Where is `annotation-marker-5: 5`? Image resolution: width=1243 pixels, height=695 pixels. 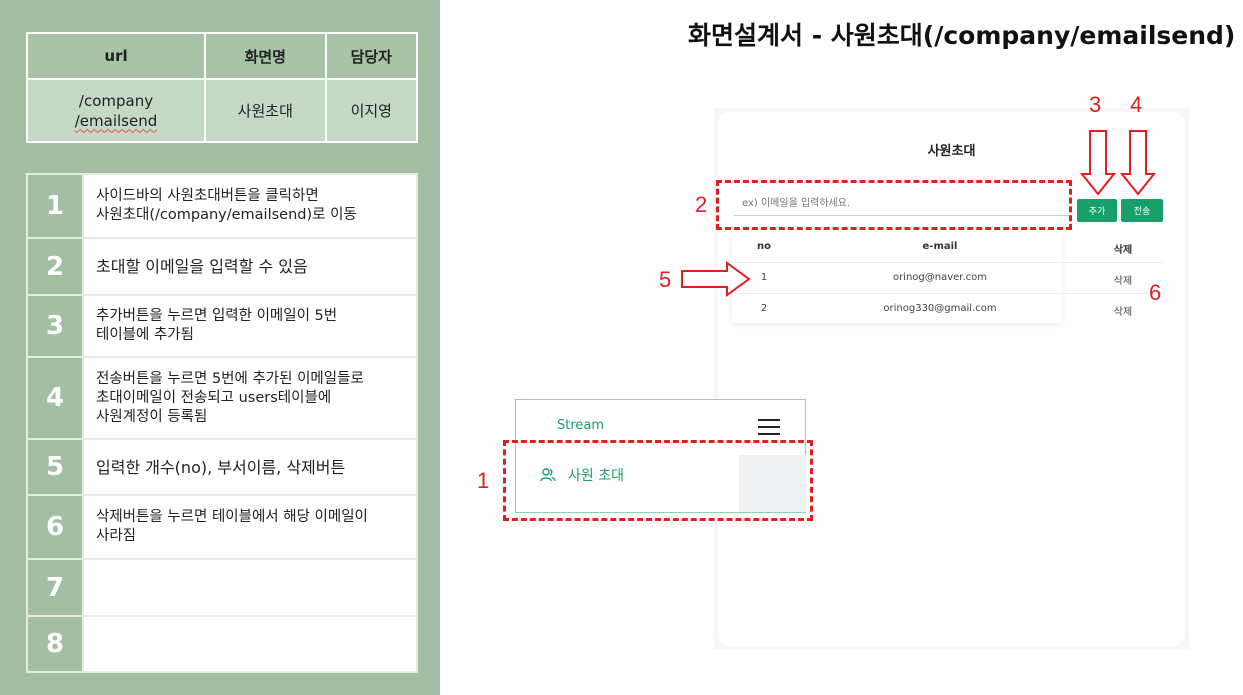 annotation-marker-5: 5 is located at coordinates (665, 279).